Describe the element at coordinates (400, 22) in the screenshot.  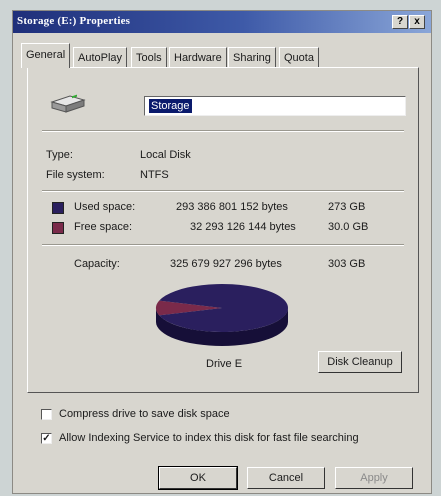
I see `help-button: ?` at that location.